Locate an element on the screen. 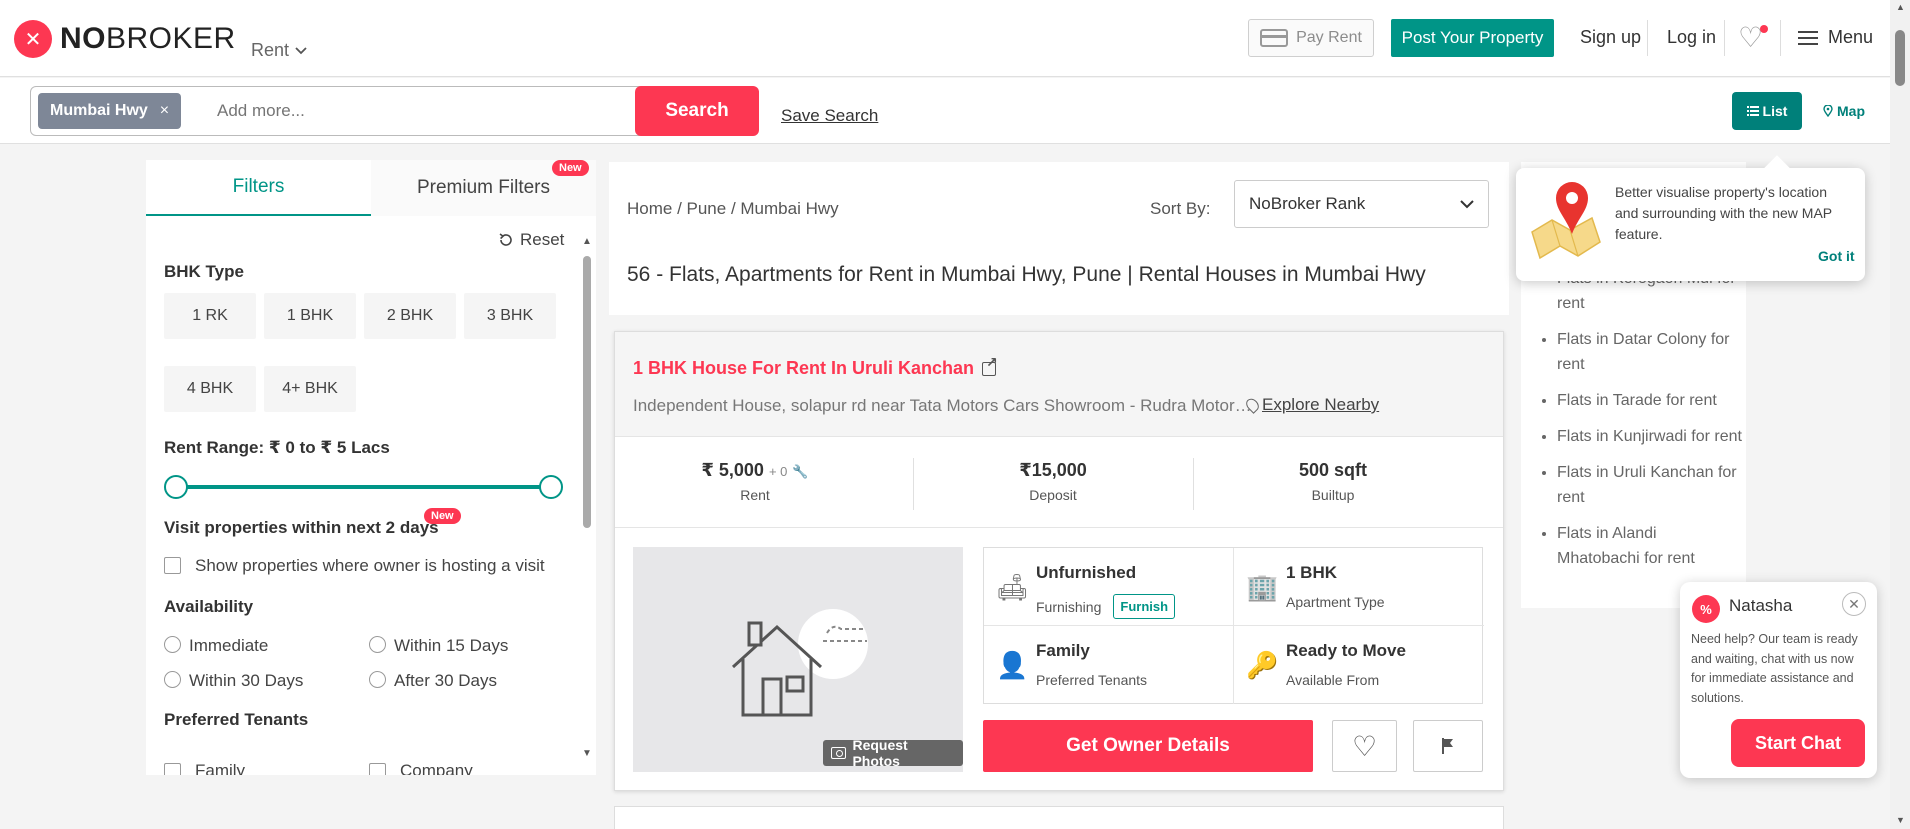 Image resolution: width=1910 pixels, height=829 pixels. furnish-tag: Furnish is located at coordinates (1144, 606).